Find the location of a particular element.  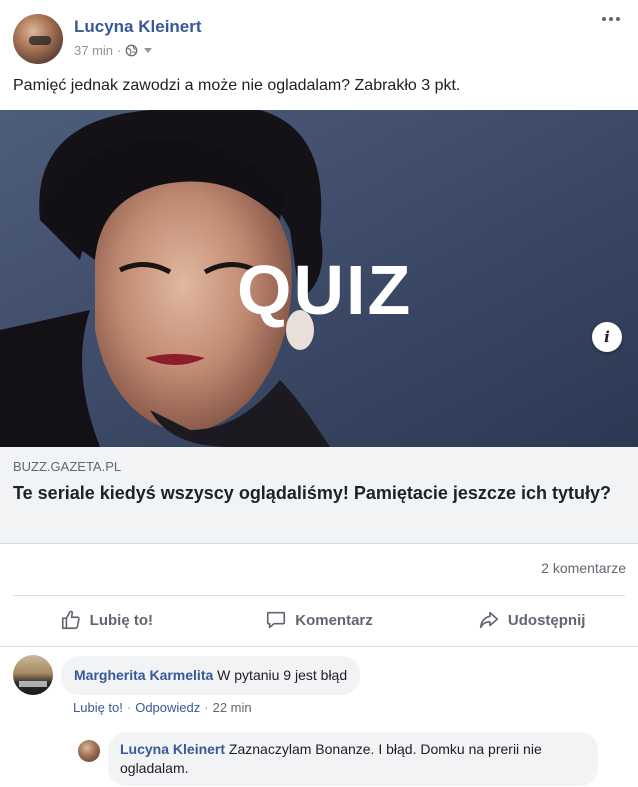

share-button: Udostępnij is located at coordinates (531, 620).